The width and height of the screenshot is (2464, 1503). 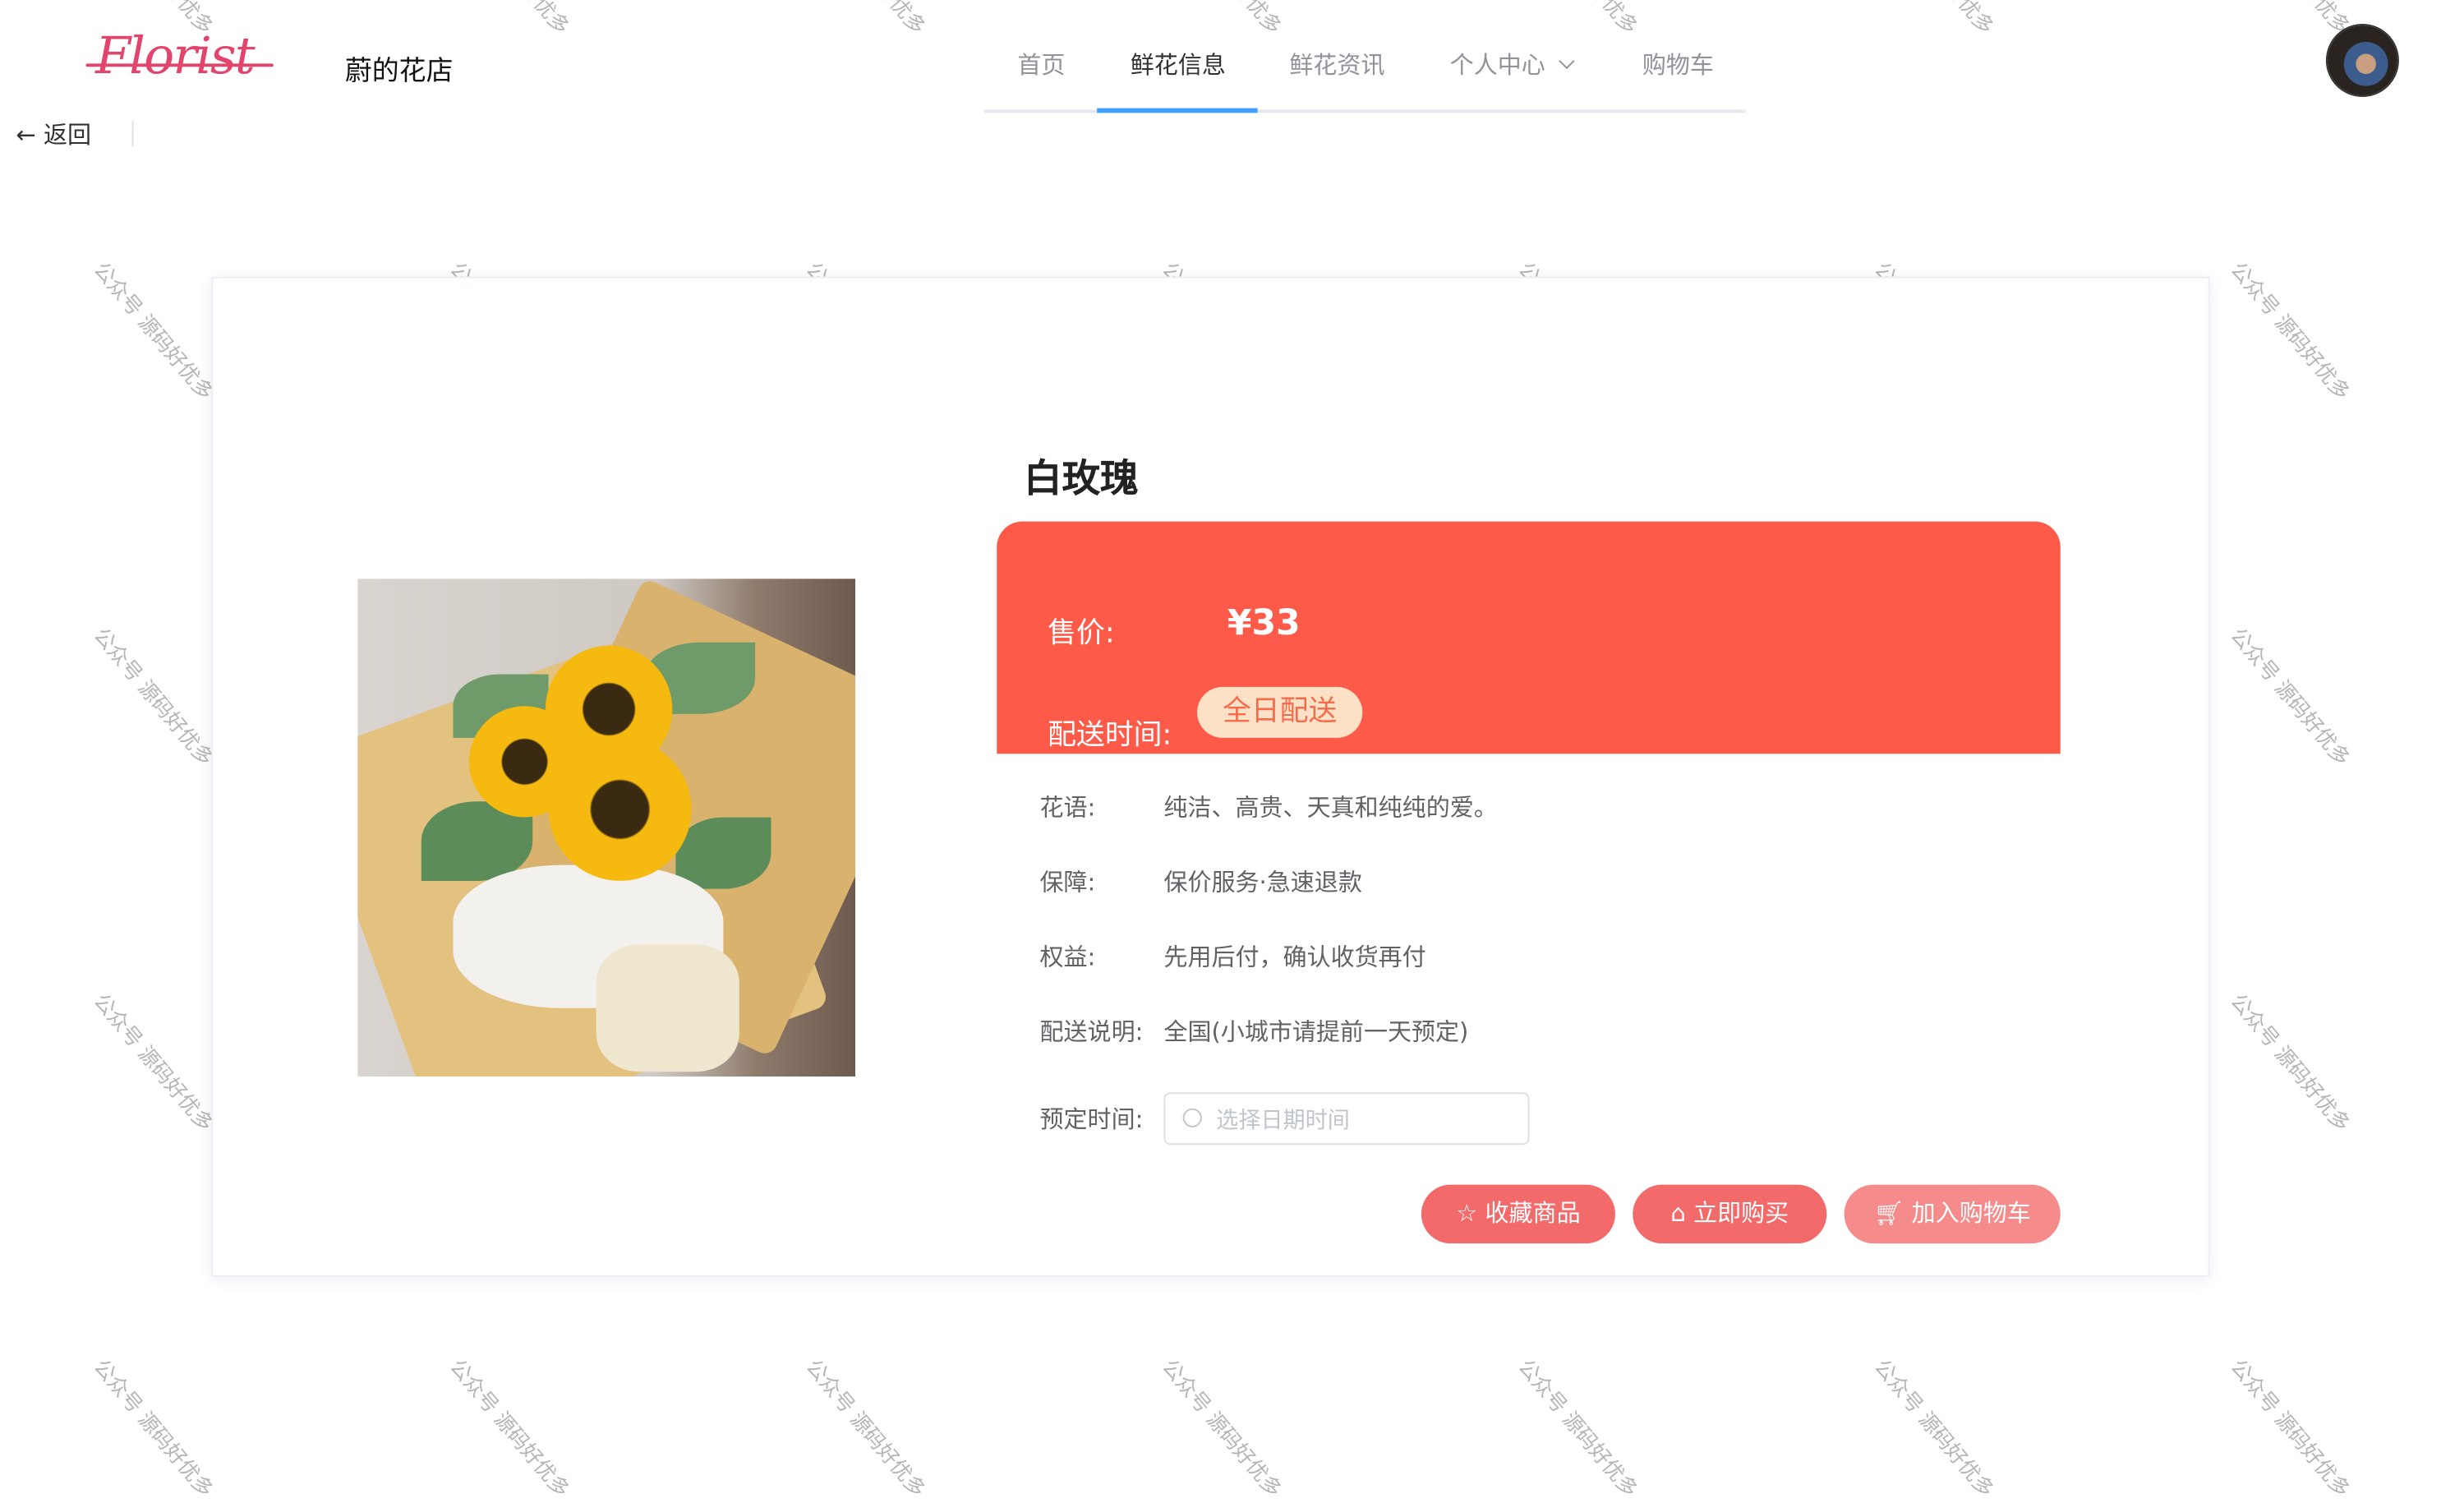 I want to click on nav-personal-center: 个人中心, so click(x=1512, y=64).